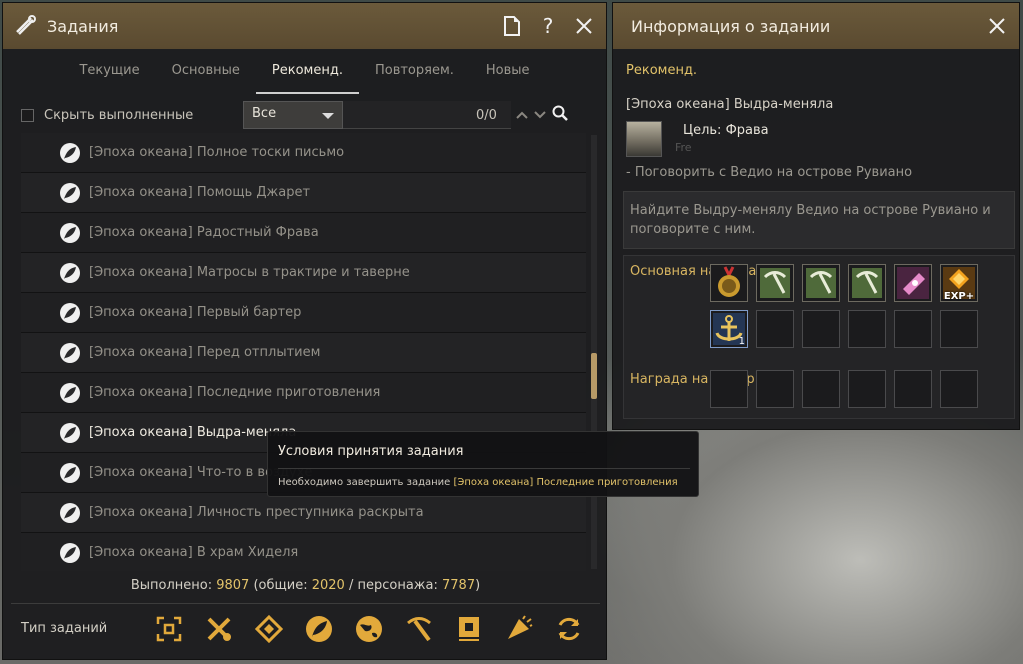 Image resolution: width=1023 pixels, height=664 pixels. What do you see at coordinates (730, 104) in the screenshot?
I see `quest-title: [Эпоха океана] Выдра-меняла` at bounding box center [730, 104].